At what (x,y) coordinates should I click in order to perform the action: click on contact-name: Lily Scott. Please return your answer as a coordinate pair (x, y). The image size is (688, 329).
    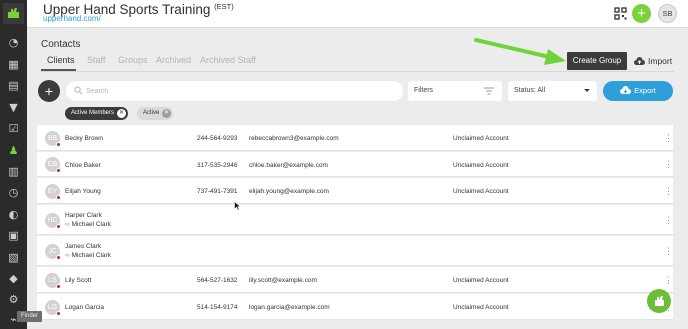
    Looking at the image, I should click on (78, 280).